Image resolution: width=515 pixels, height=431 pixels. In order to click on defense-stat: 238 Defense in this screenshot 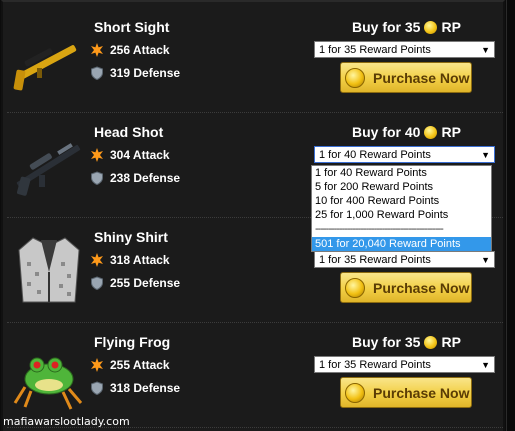, I will do `click(135, 178)`.